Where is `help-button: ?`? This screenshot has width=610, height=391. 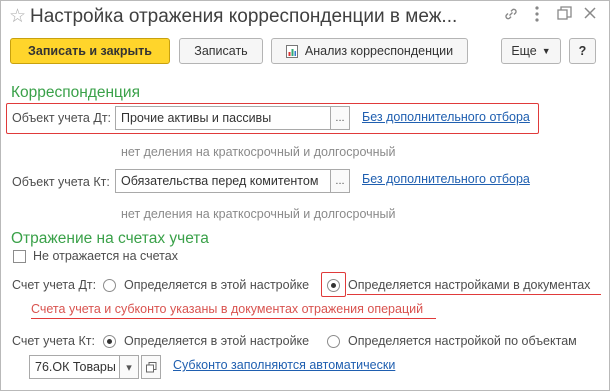 help-button: ? is located at coordinates (582, 51).